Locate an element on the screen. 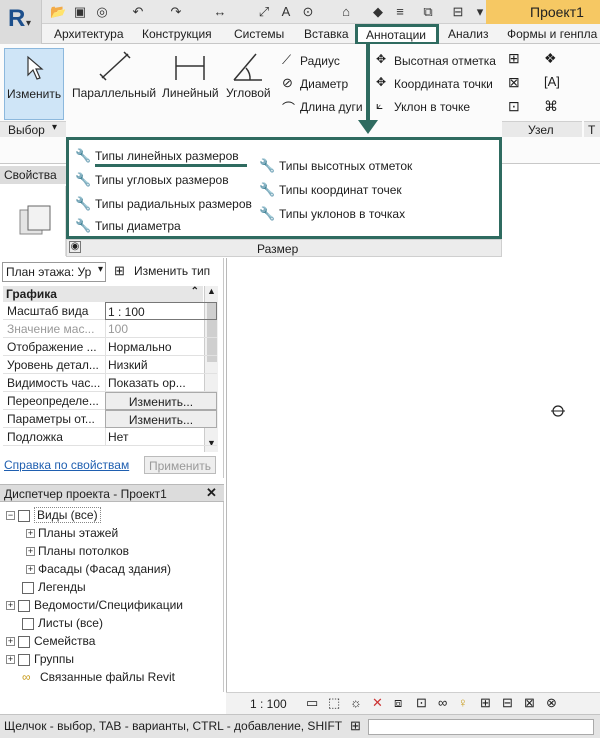 This screenshot has width=600, height=738. tree-item-revit-links: ∞ Связанные файлы Revit is located at coordinates (98, 677).